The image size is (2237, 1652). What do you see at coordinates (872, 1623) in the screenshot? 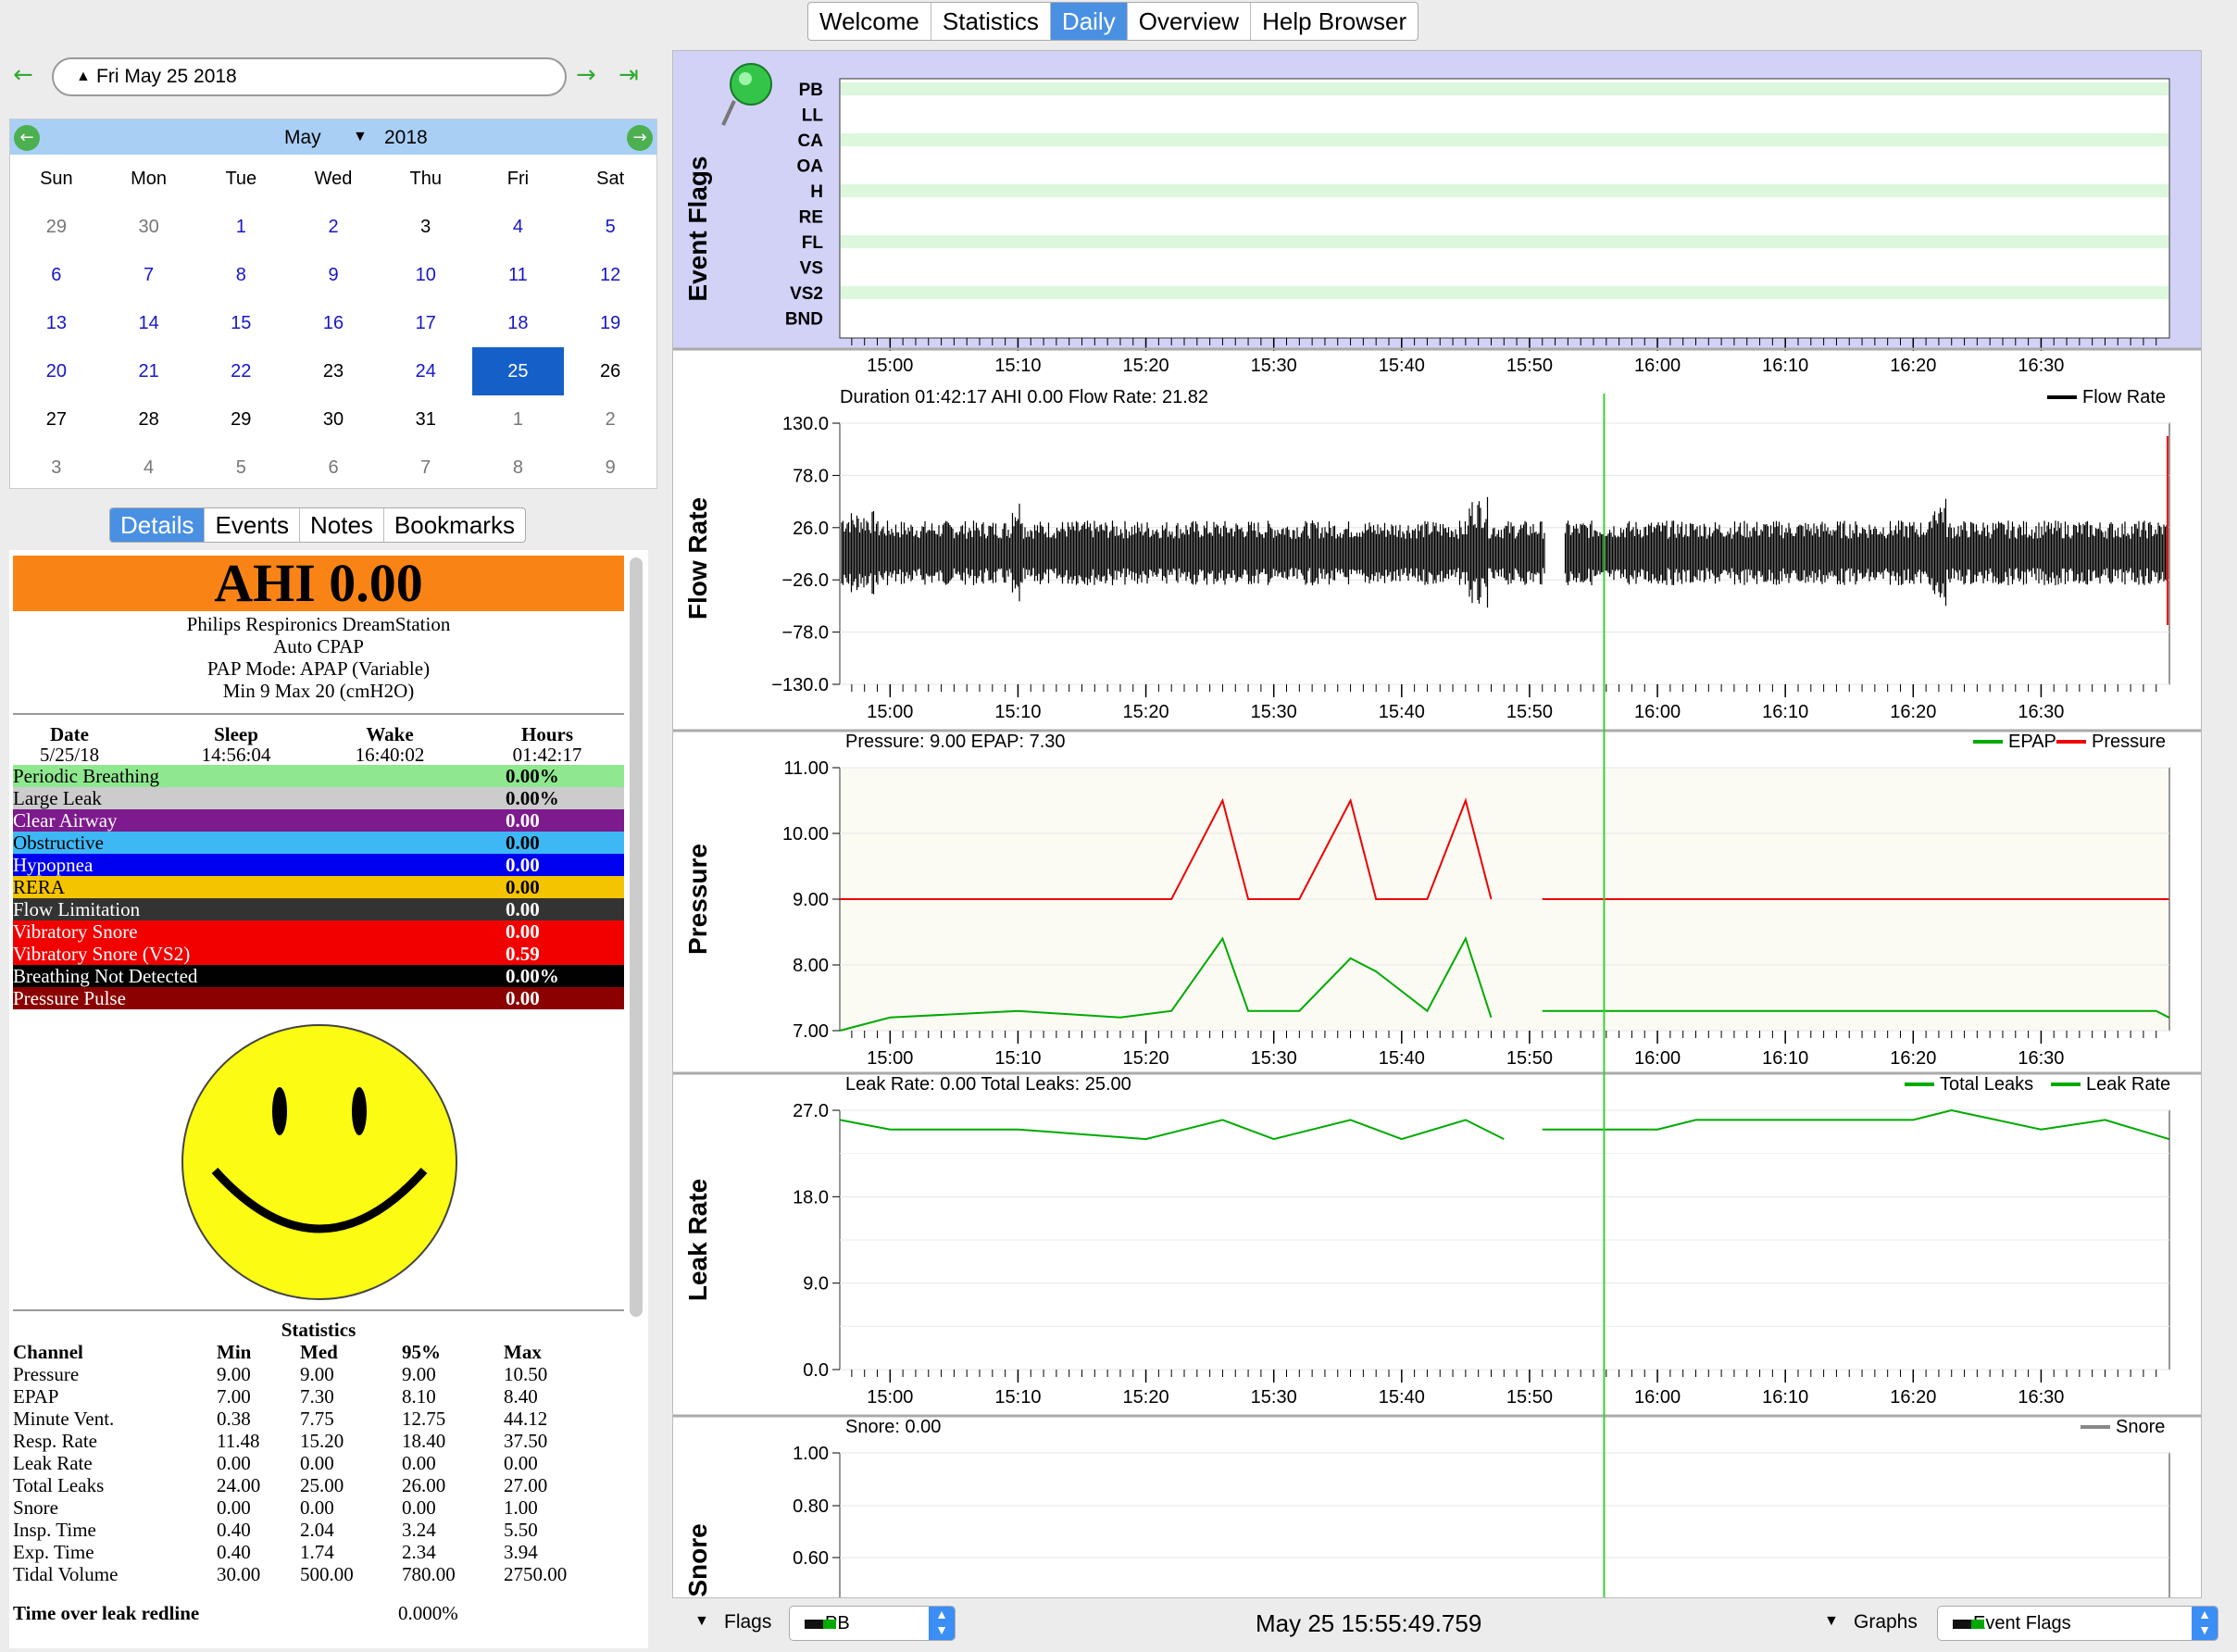
I see `flags-select: PB ▲ ▼` at bounding box center [872, 1623].